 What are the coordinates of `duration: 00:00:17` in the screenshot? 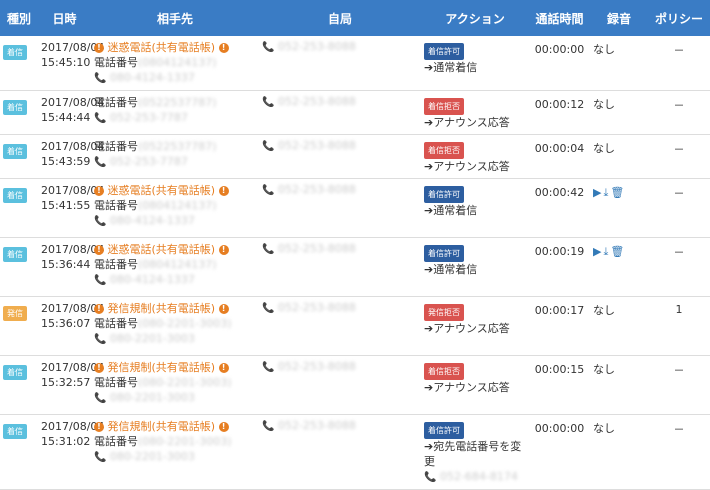 It's located at (559, 326).